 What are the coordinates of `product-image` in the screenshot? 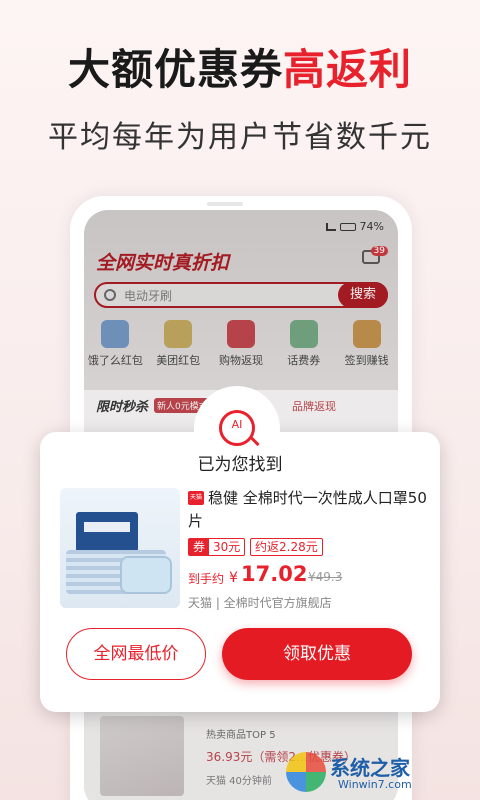 It's located at (120, 548).